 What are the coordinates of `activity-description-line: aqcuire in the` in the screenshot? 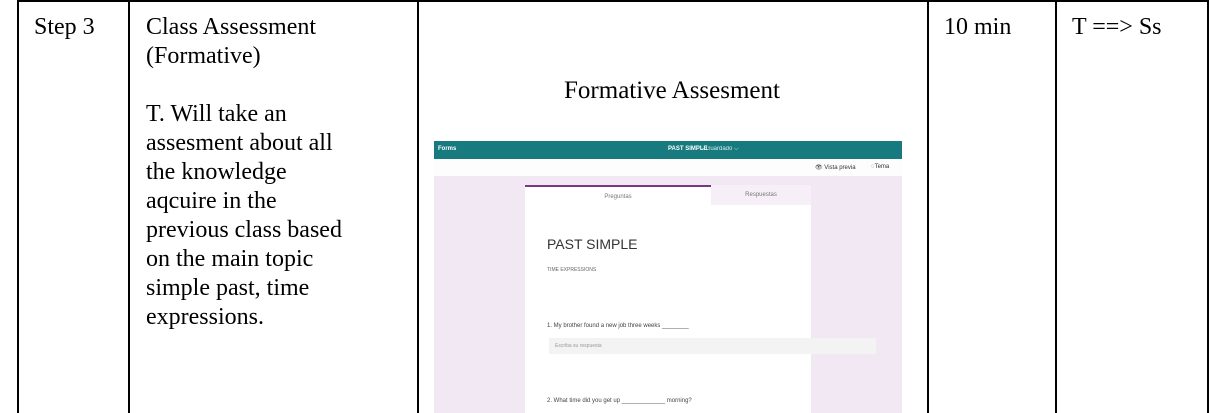 It's located at (211, 201).